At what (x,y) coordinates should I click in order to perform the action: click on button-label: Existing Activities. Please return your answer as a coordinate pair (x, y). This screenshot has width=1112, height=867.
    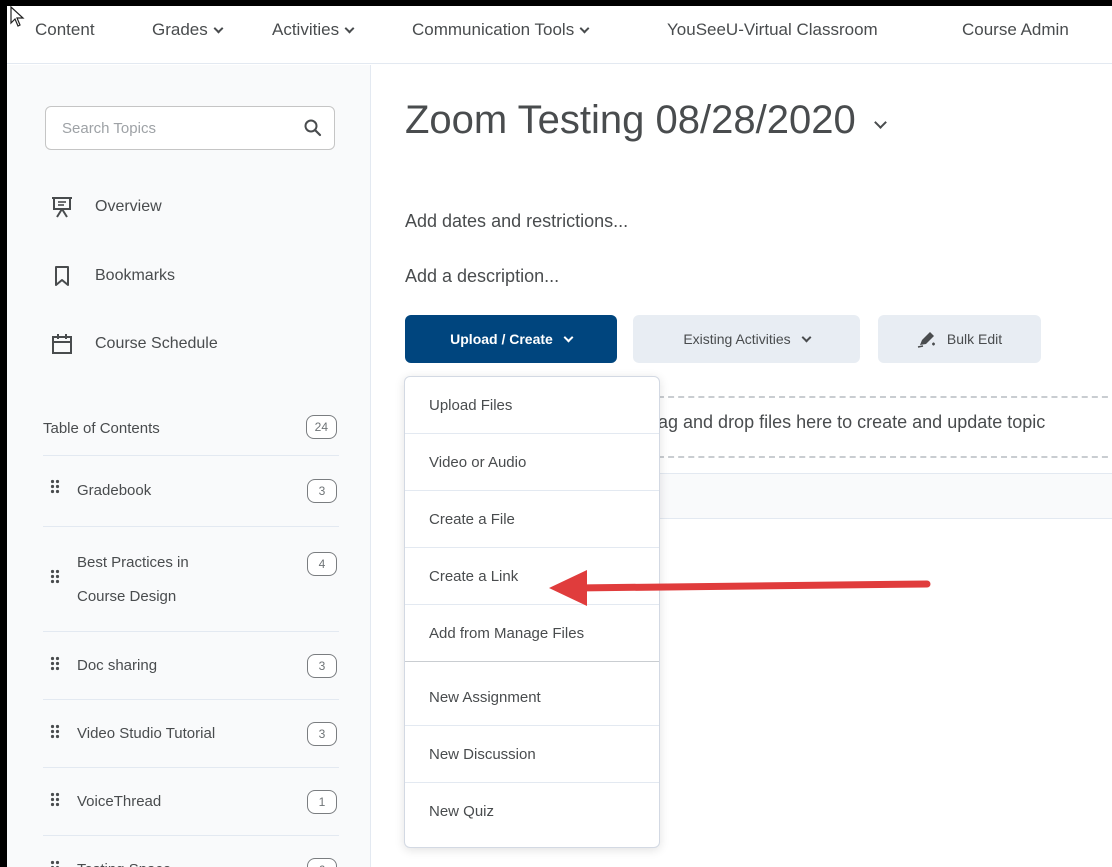
    Looking at the image, I should click on (737, 339).